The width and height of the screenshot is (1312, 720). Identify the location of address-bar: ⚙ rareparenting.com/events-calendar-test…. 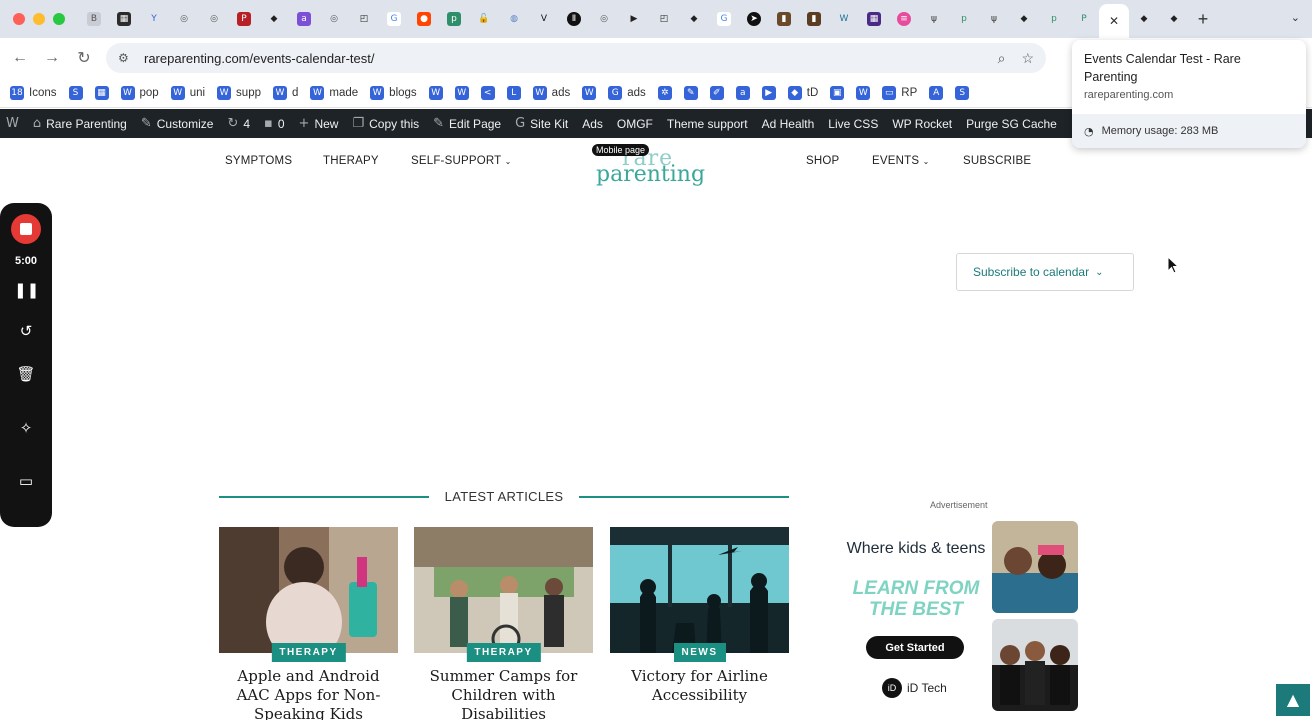
(576, 58).